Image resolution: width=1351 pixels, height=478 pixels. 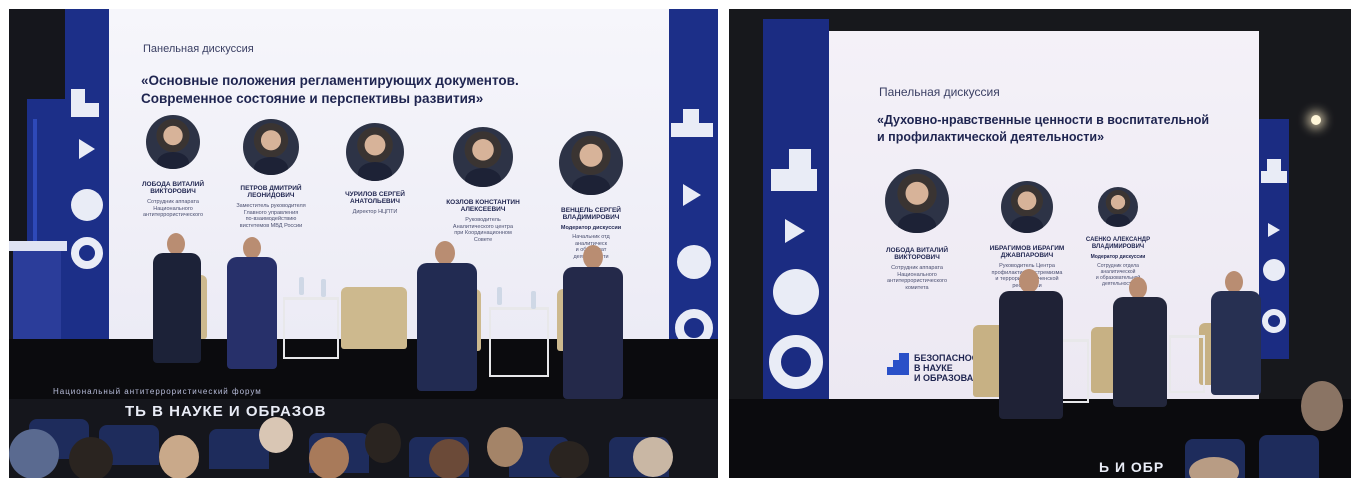 I want to click on ceiling-light, so click(x=1316, y=120).